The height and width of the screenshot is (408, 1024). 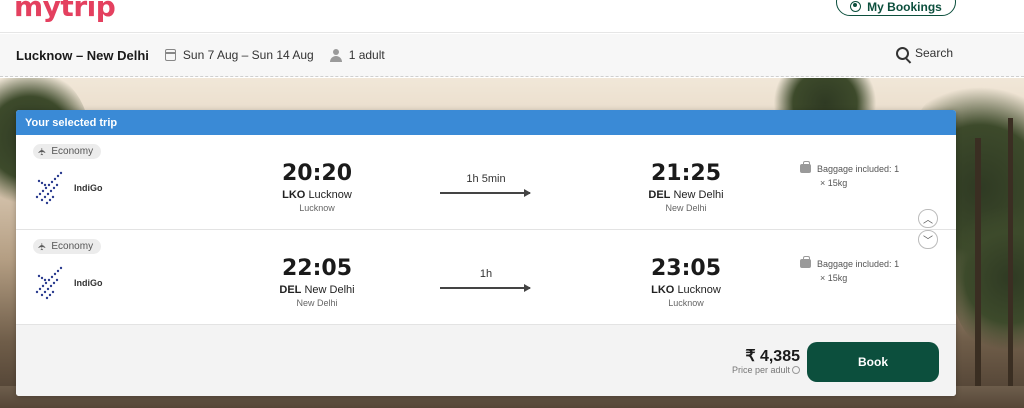 I want to click on calendar-icon, so click(x=170, y=55).